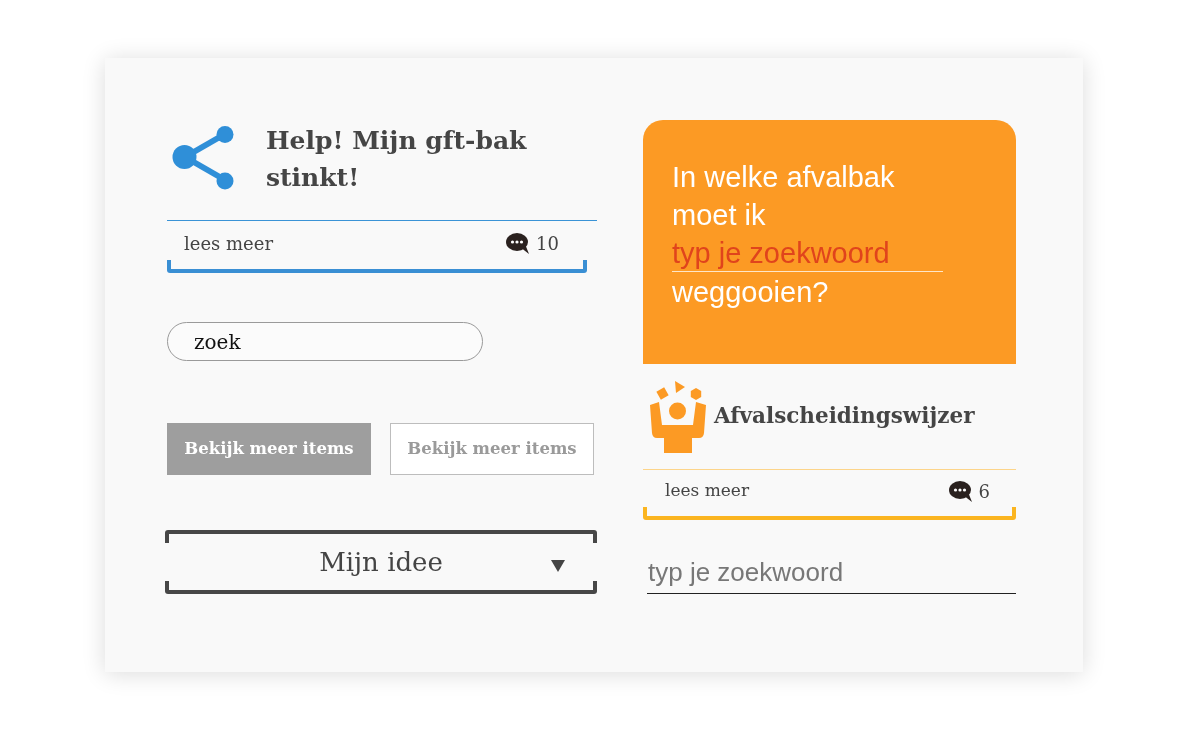 This screenshot has height=736, width=1200. What do you see at coordinates (678, 416) in the screenshot?
I see `person-juggling-icon` at bounding box center [678, 416].